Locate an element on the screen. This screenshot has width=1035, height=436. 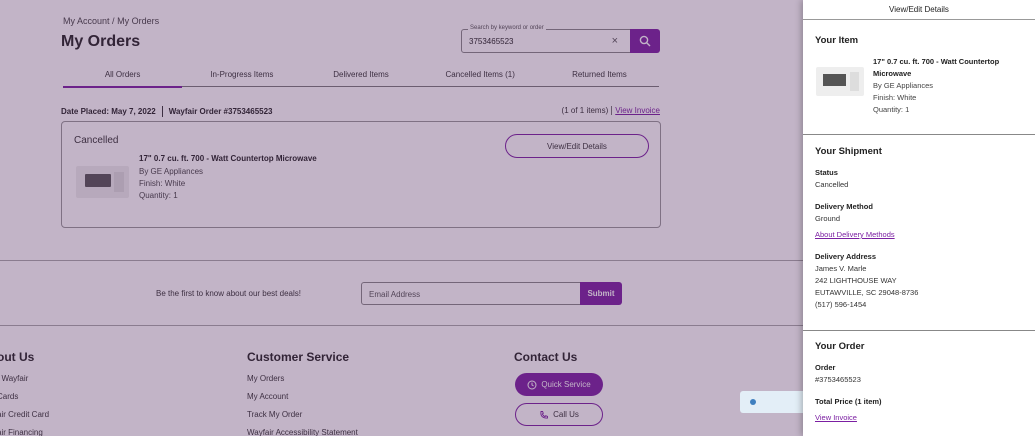
total-price-label: Total Price (1 item) is located at coordinates (848, 401).